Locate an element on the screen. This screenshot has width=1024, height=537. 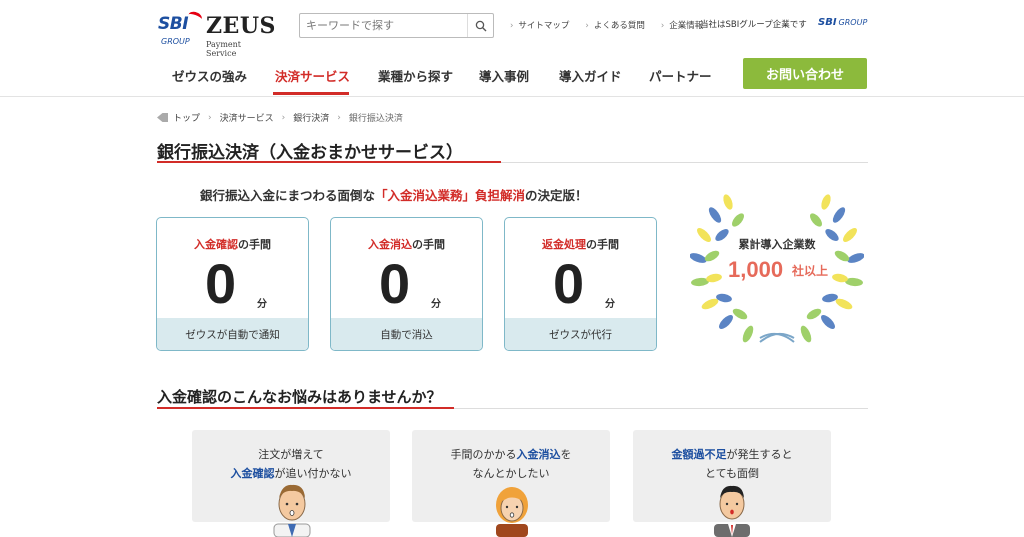
worry-highlight: 入金消込 is located at coordinates (538, 454).